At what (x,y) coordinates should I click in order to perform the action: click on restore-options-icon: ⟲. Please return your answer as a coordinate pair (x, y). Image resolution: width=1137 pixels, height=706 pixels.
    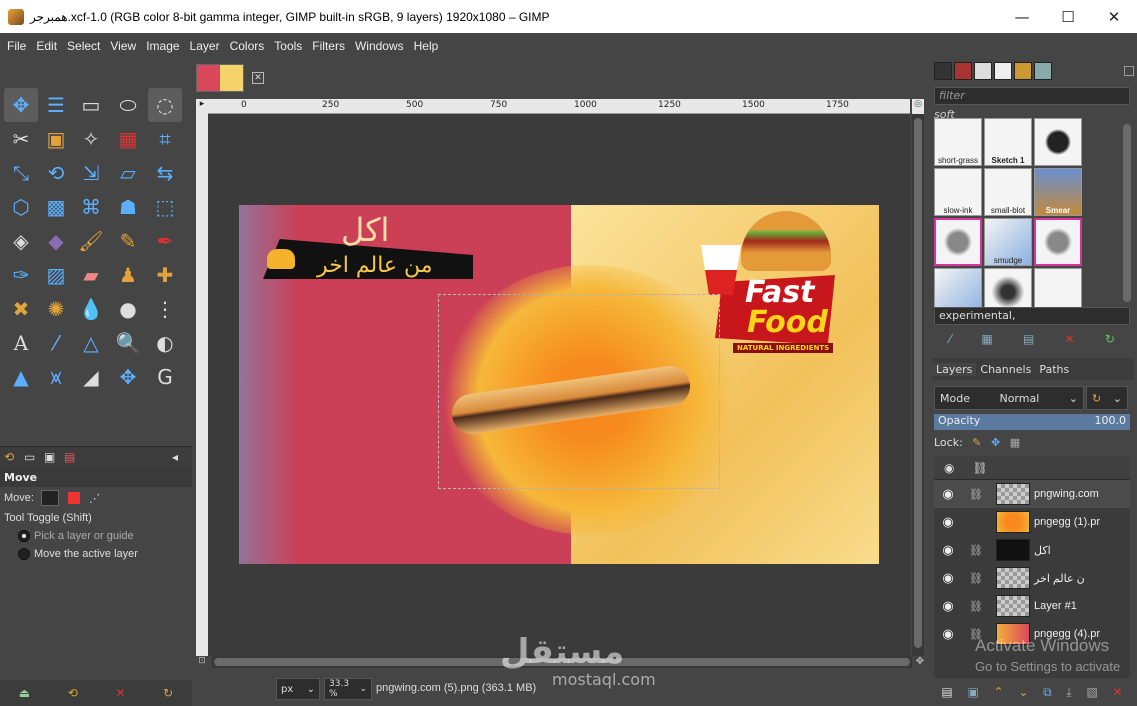
    Looking at the image, I should click on (73, 693).